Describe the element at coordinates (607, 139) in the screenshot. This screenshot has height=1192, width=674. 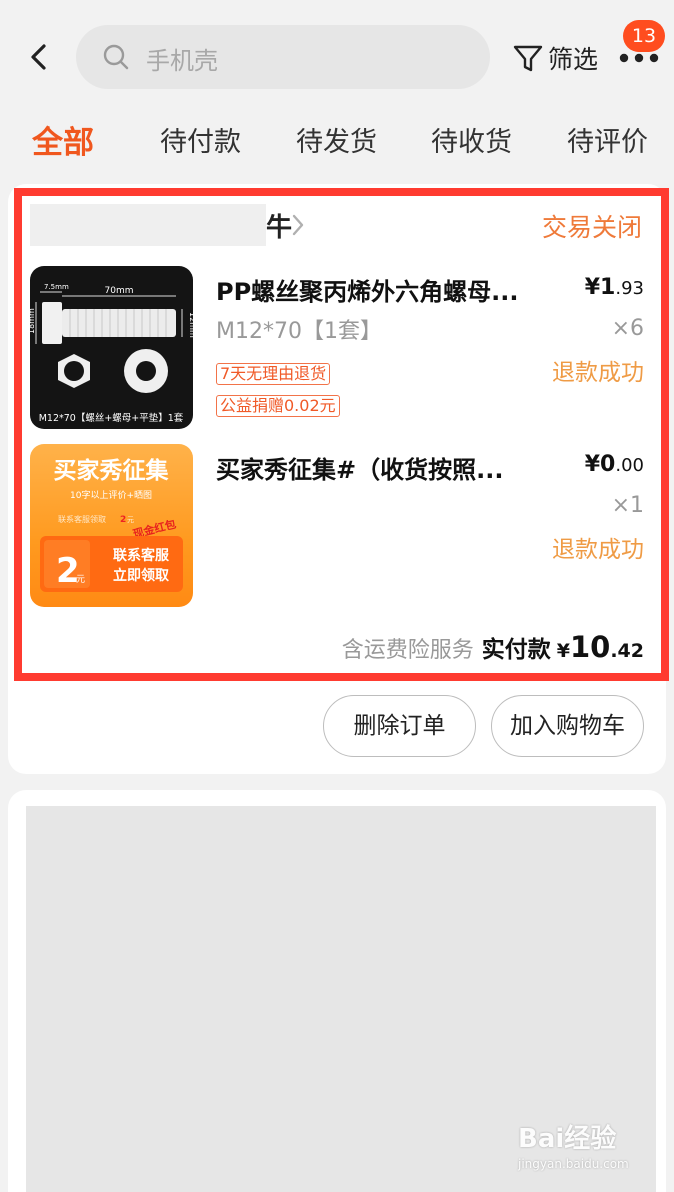
I see `tab-pending-review: 待评价` at that location.